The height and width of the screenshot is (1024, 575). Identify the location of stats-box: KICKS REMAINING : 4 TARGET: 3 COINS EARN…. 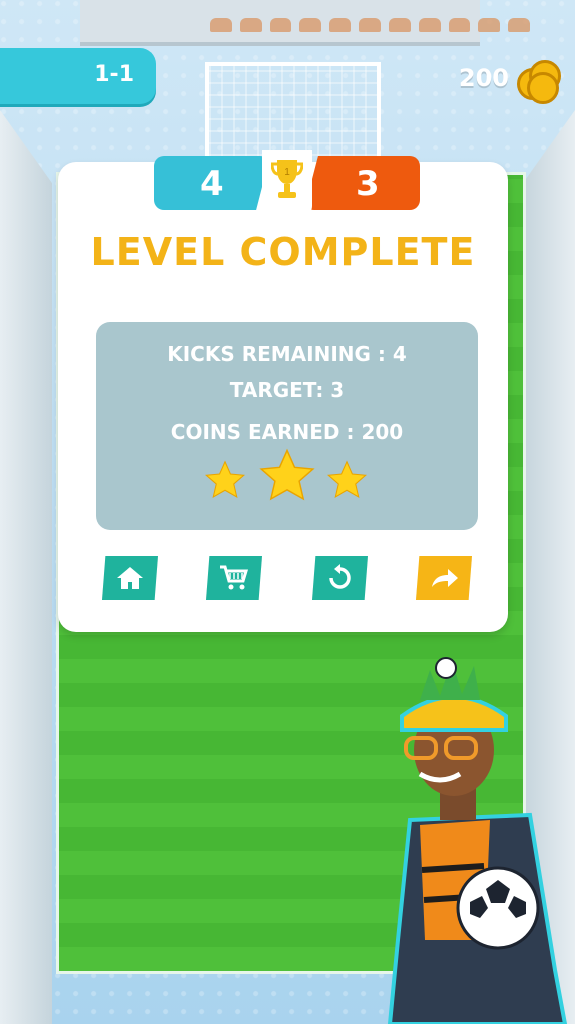
(287, 426).